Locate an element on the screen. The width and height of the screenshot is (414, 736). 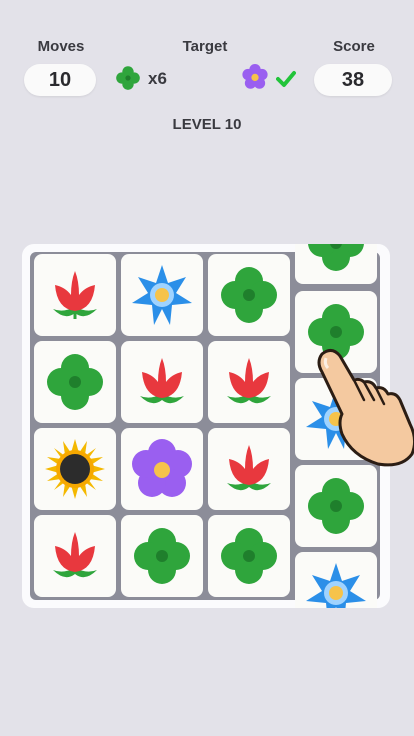
target-label: Target is located at coordinates (205, 46).